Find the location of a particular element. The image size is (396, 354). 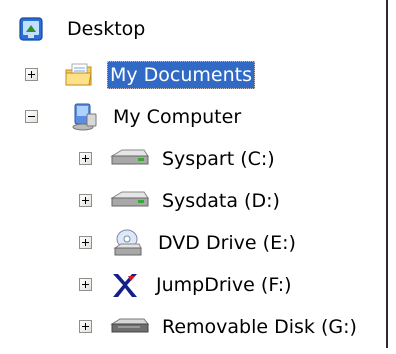

tree-item-dvd-drive-e: DVD Drive (E:) is located at coordinates (193, 249).